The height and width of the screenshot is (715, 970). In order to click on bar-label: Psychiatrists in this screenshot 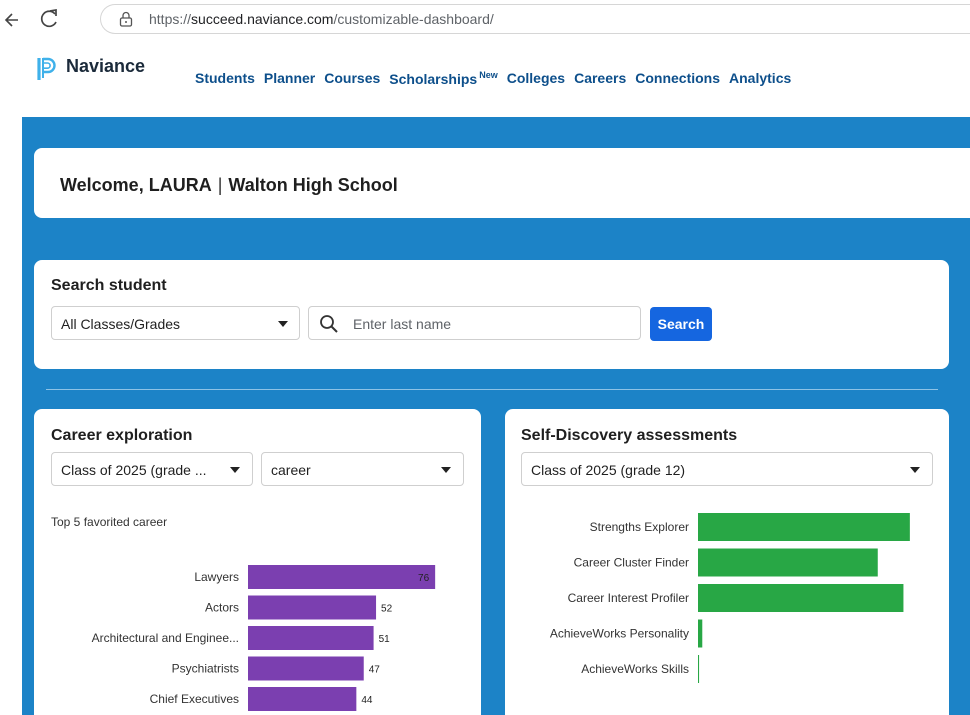, I will do `click(205, 669)`.